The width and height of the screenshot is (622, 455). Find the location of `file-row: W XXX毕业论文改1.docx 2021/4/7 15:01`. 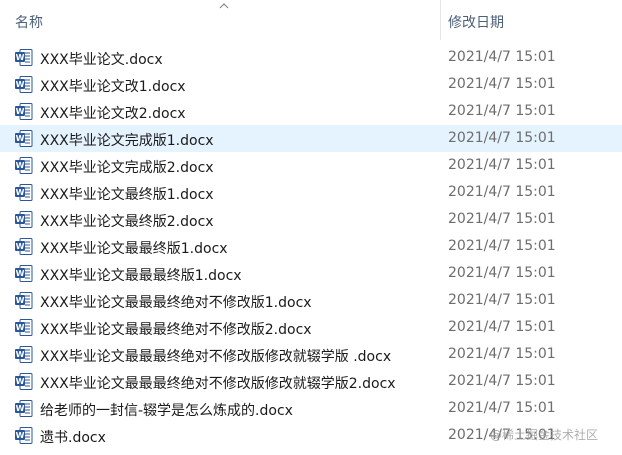

file-row: W XXX毕业论文改1.docx 2021/4/7 15:01 is located at coordinates (311, 84).